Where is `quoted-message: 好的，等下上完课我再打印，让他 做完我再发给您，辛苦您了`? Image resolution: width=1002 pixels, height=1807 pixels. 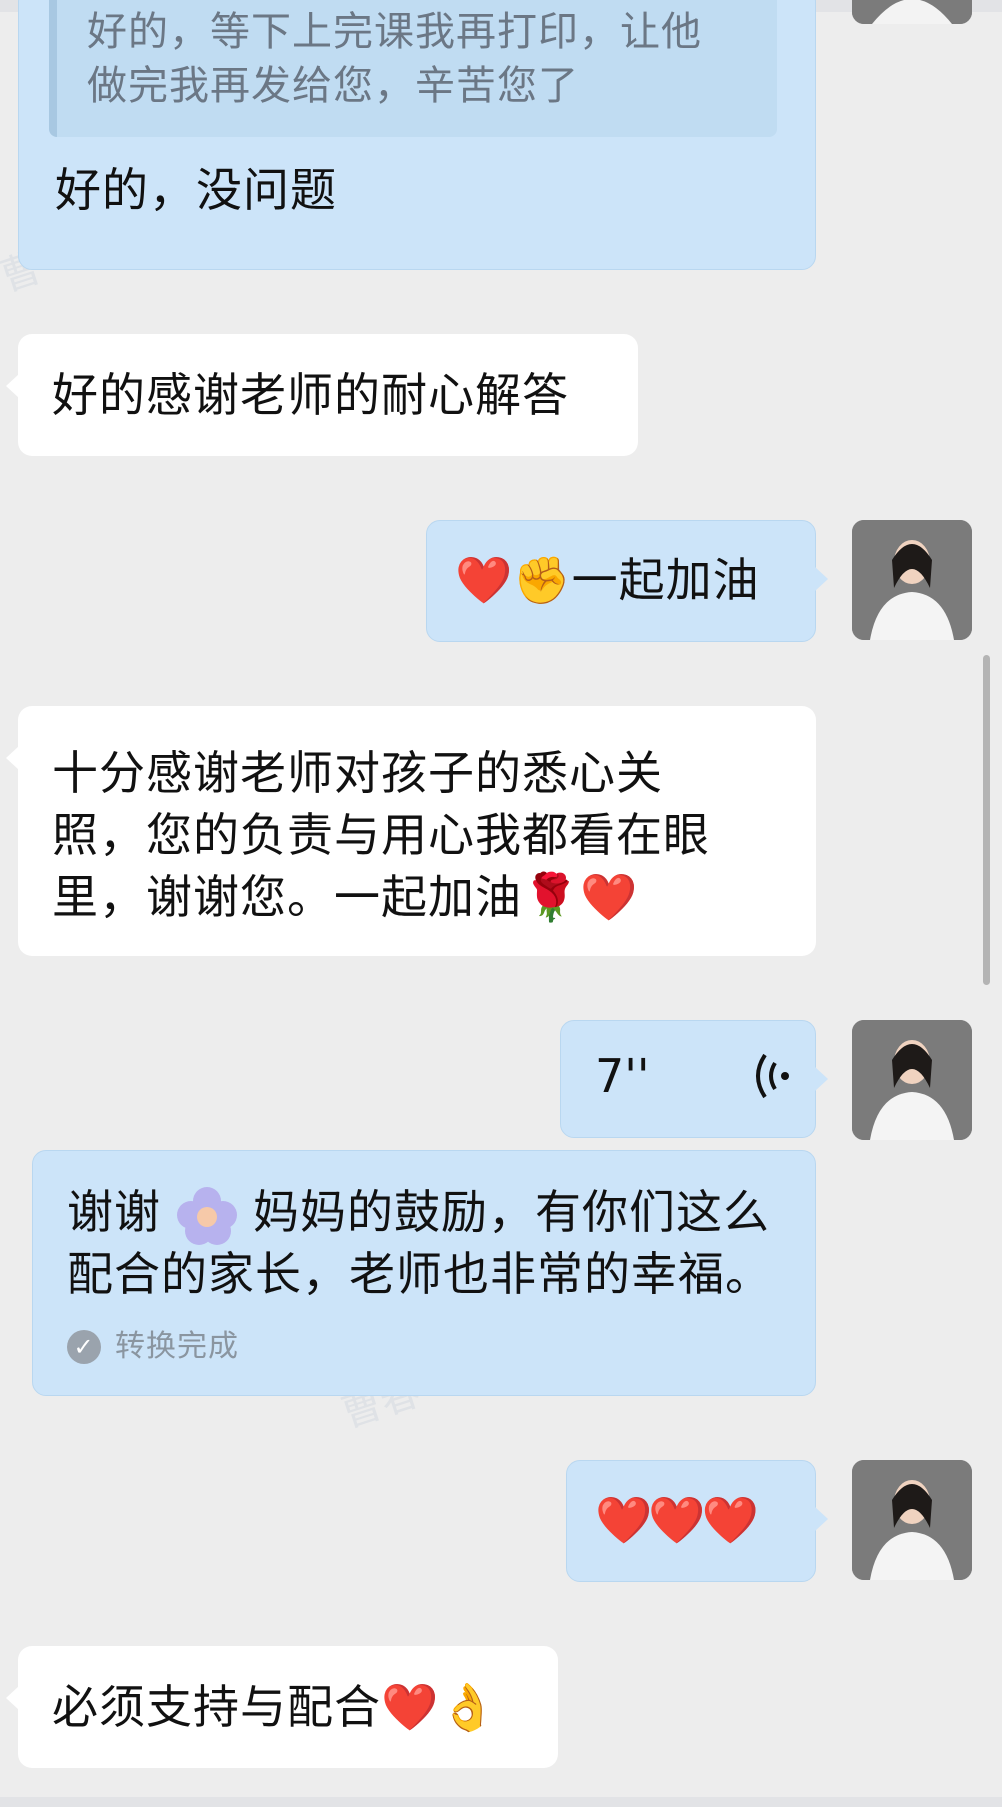 quoted-message: 好的，等下上完课我再打印，让他 做完我再发给您，辛苦您了 is located at coordinates (413, 68).